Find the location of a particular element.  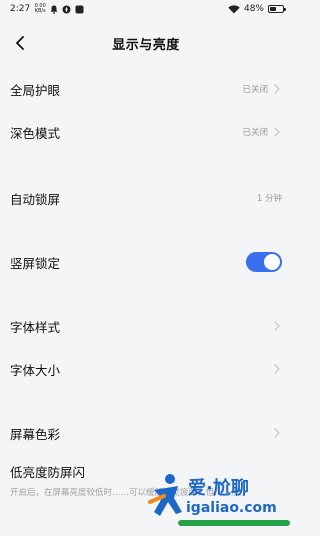

auto-lock-right: 1 分钟 is located at coordinates (269, 198).